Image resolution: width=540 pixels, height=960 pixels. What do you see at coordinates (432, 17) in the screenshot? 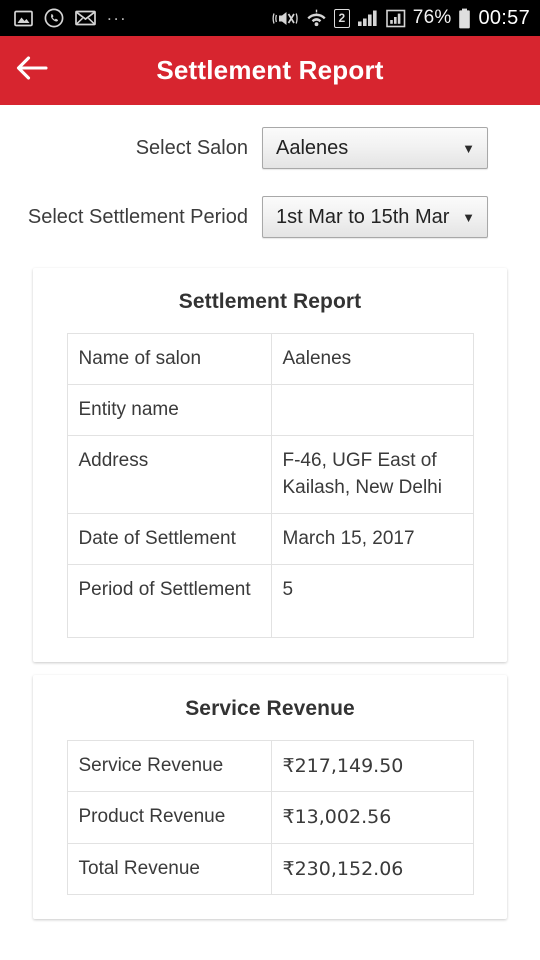
I see `battery-percentage: 76%` at bounding box center [432, 17].